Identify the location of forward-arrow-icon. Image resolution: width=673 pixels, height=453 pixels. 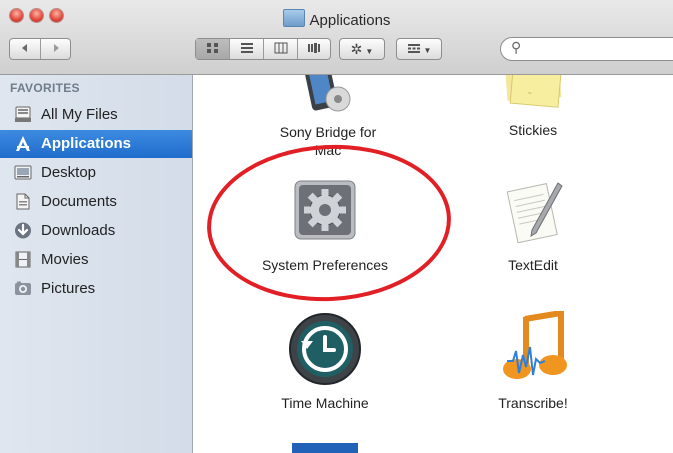
(56, 48).